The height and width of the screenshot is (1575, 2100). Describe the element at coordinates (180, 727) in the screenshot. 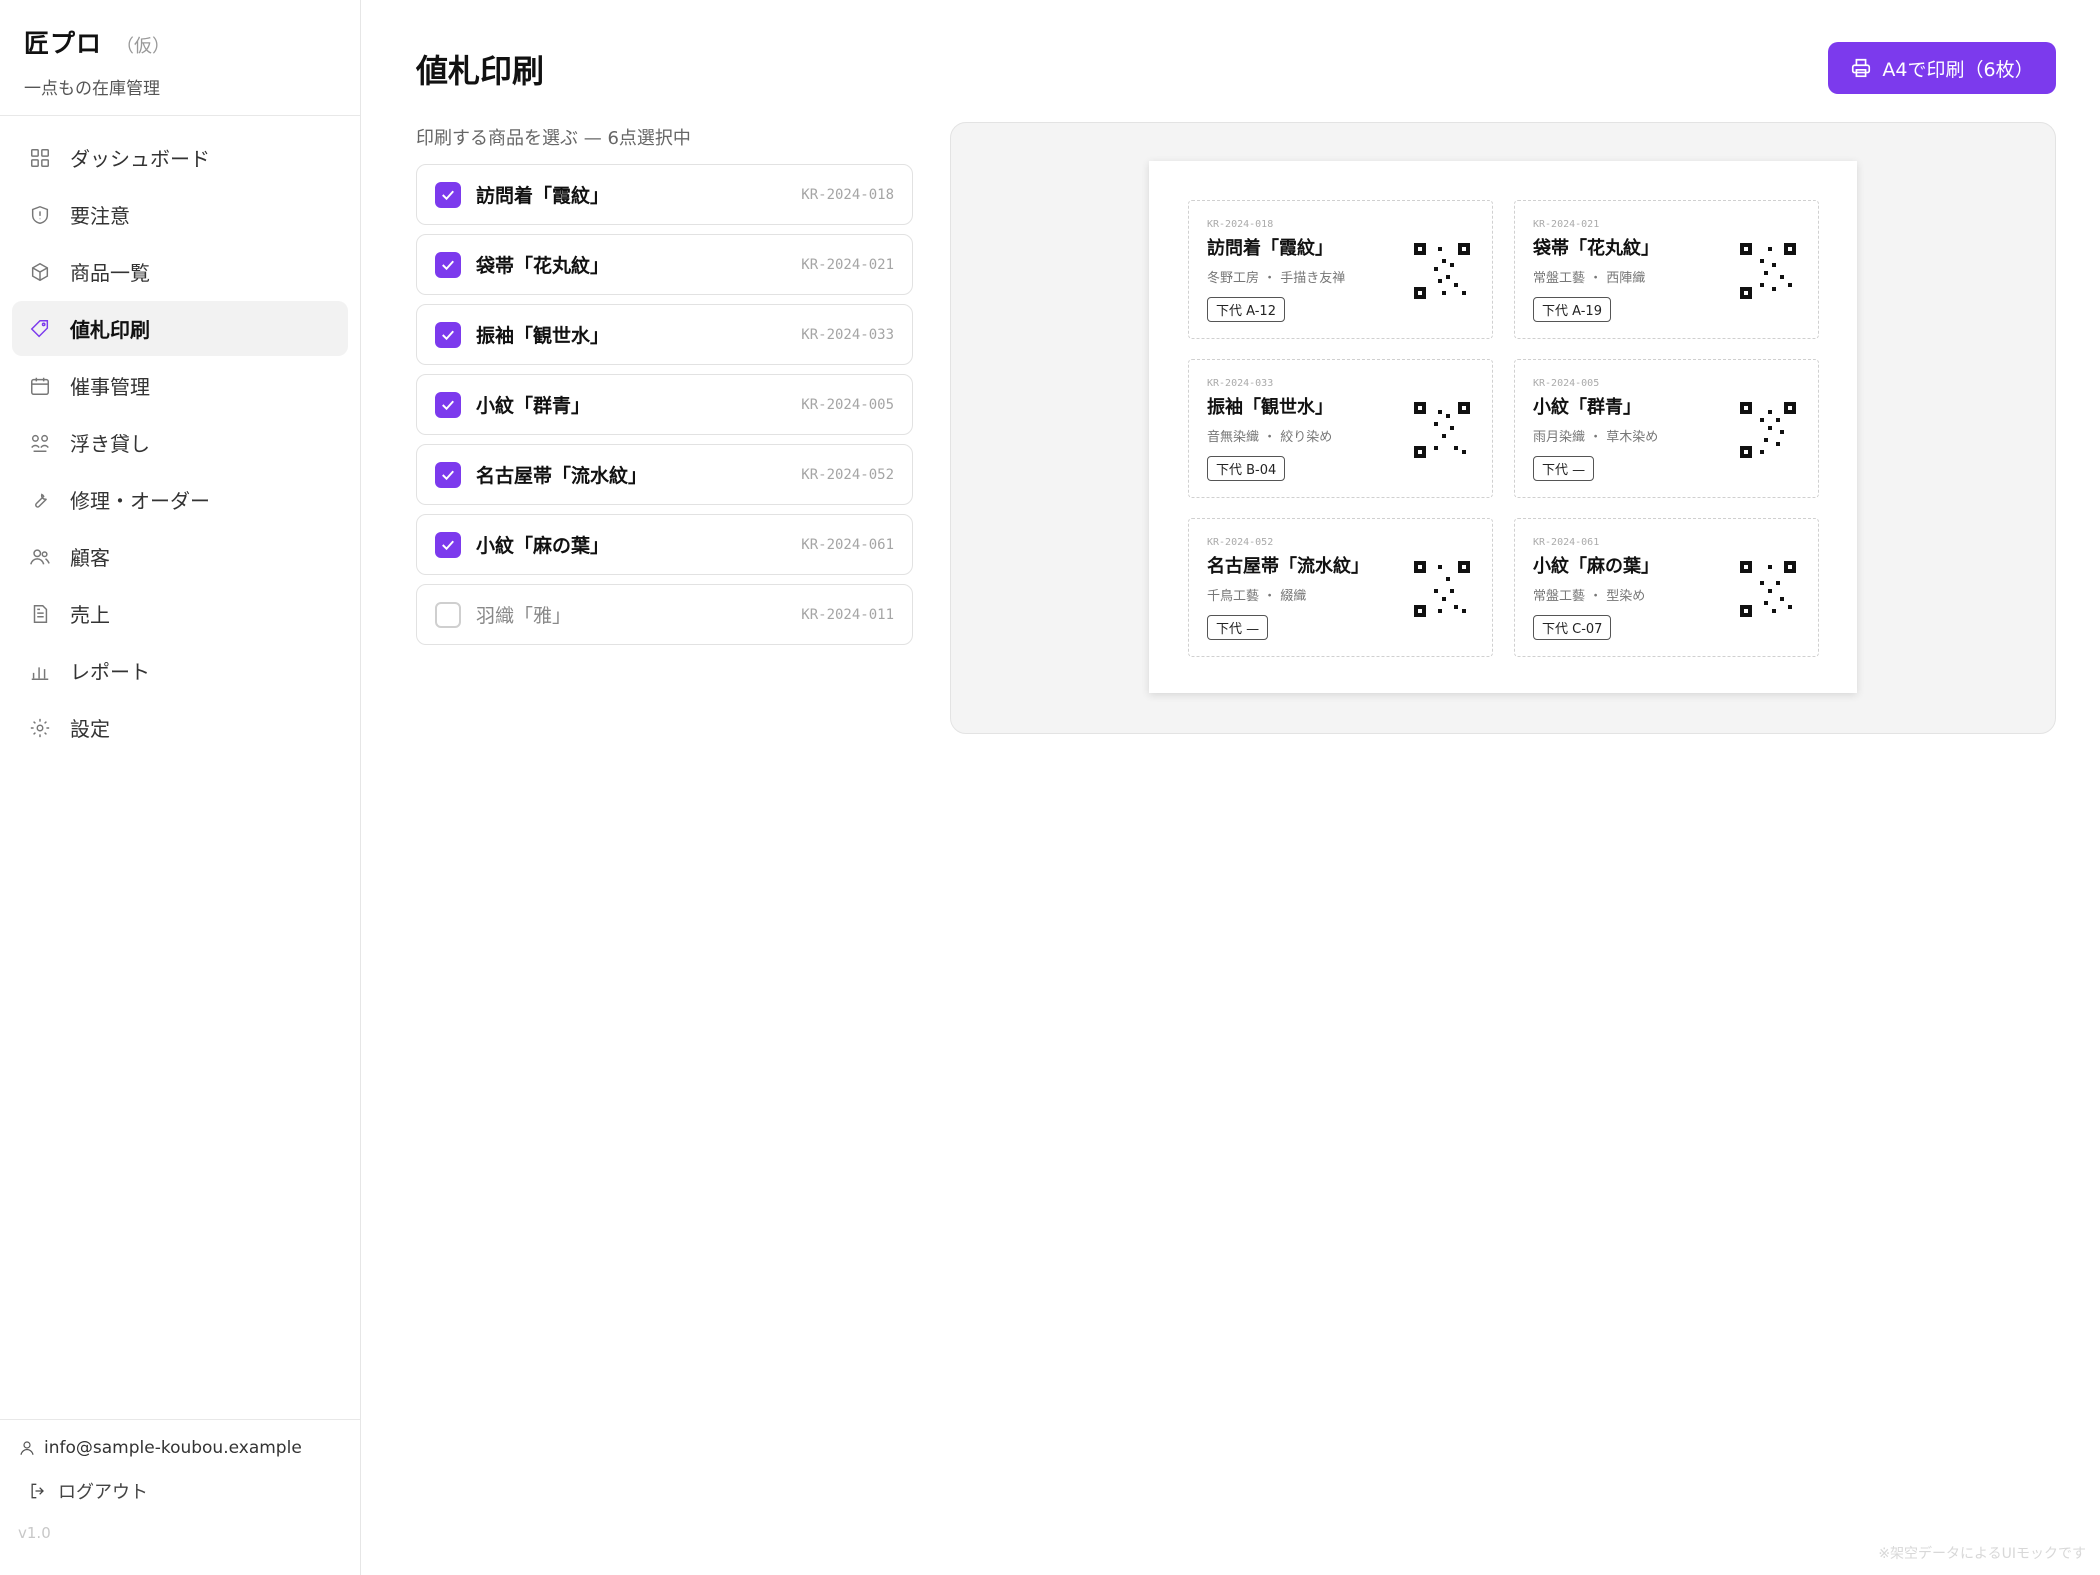

I see `sidebar-item-settings: 設定` at that location.